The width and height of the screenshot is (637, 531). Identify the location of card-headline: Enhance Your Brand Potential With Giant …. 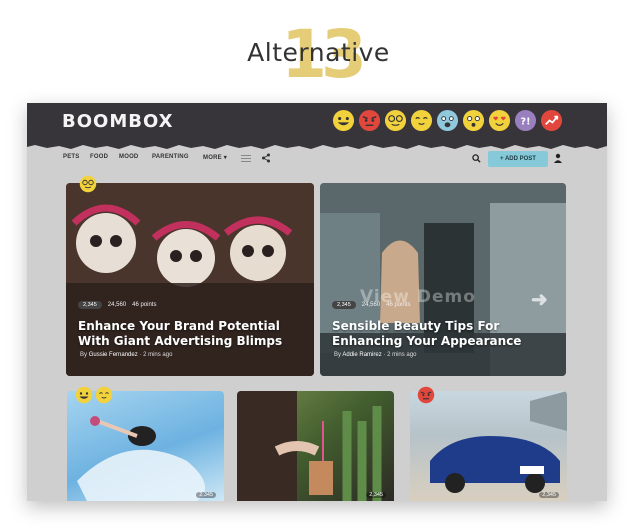
(180, 334).